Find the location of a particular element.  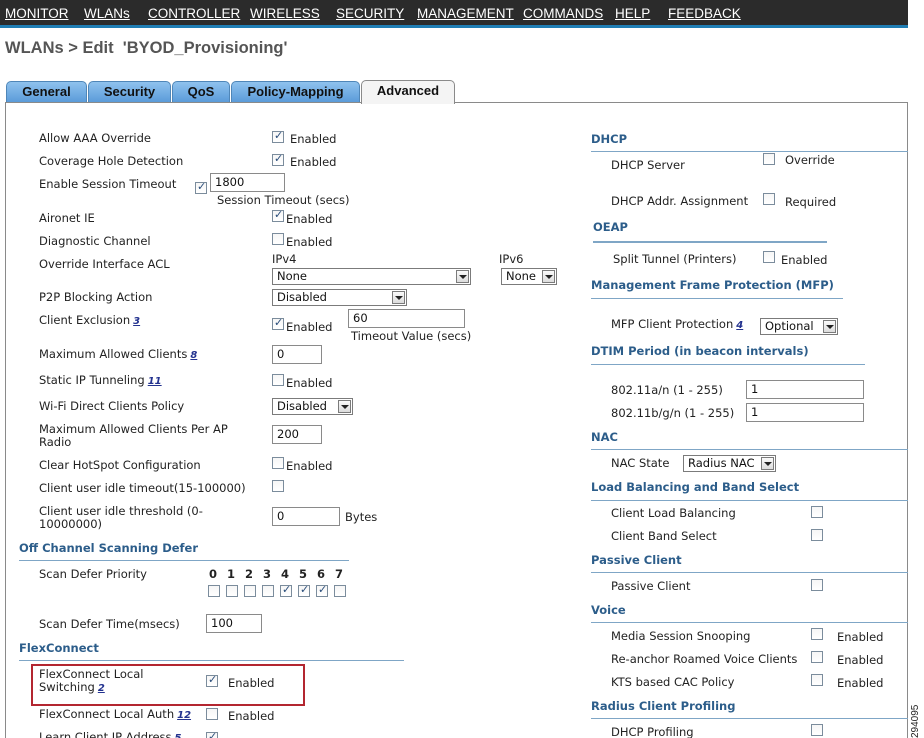

dhcp-server-override: Override is located at coordinates (810, 160).